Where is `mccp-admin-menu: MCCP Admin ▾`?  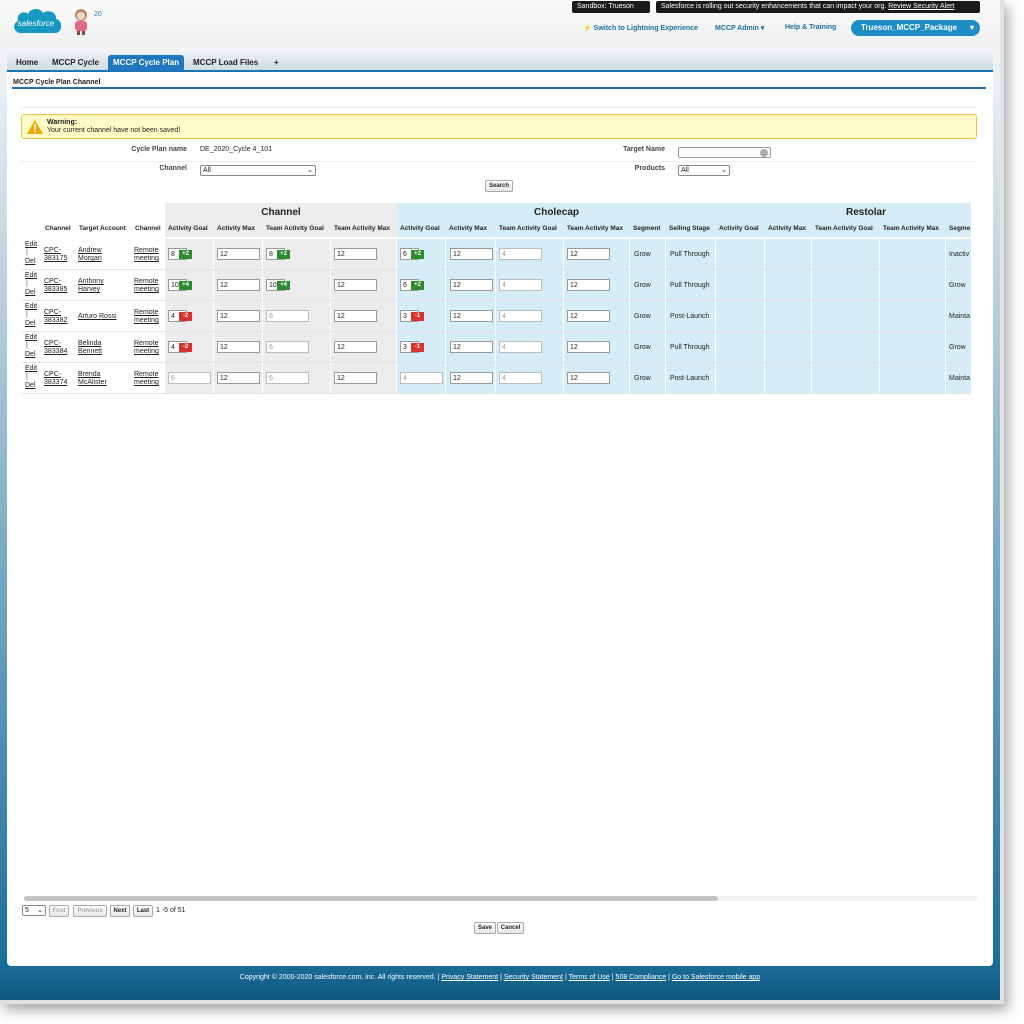
mccp-admin-menu: MCCP Admin ▾ is located at coordinates (739, 28).